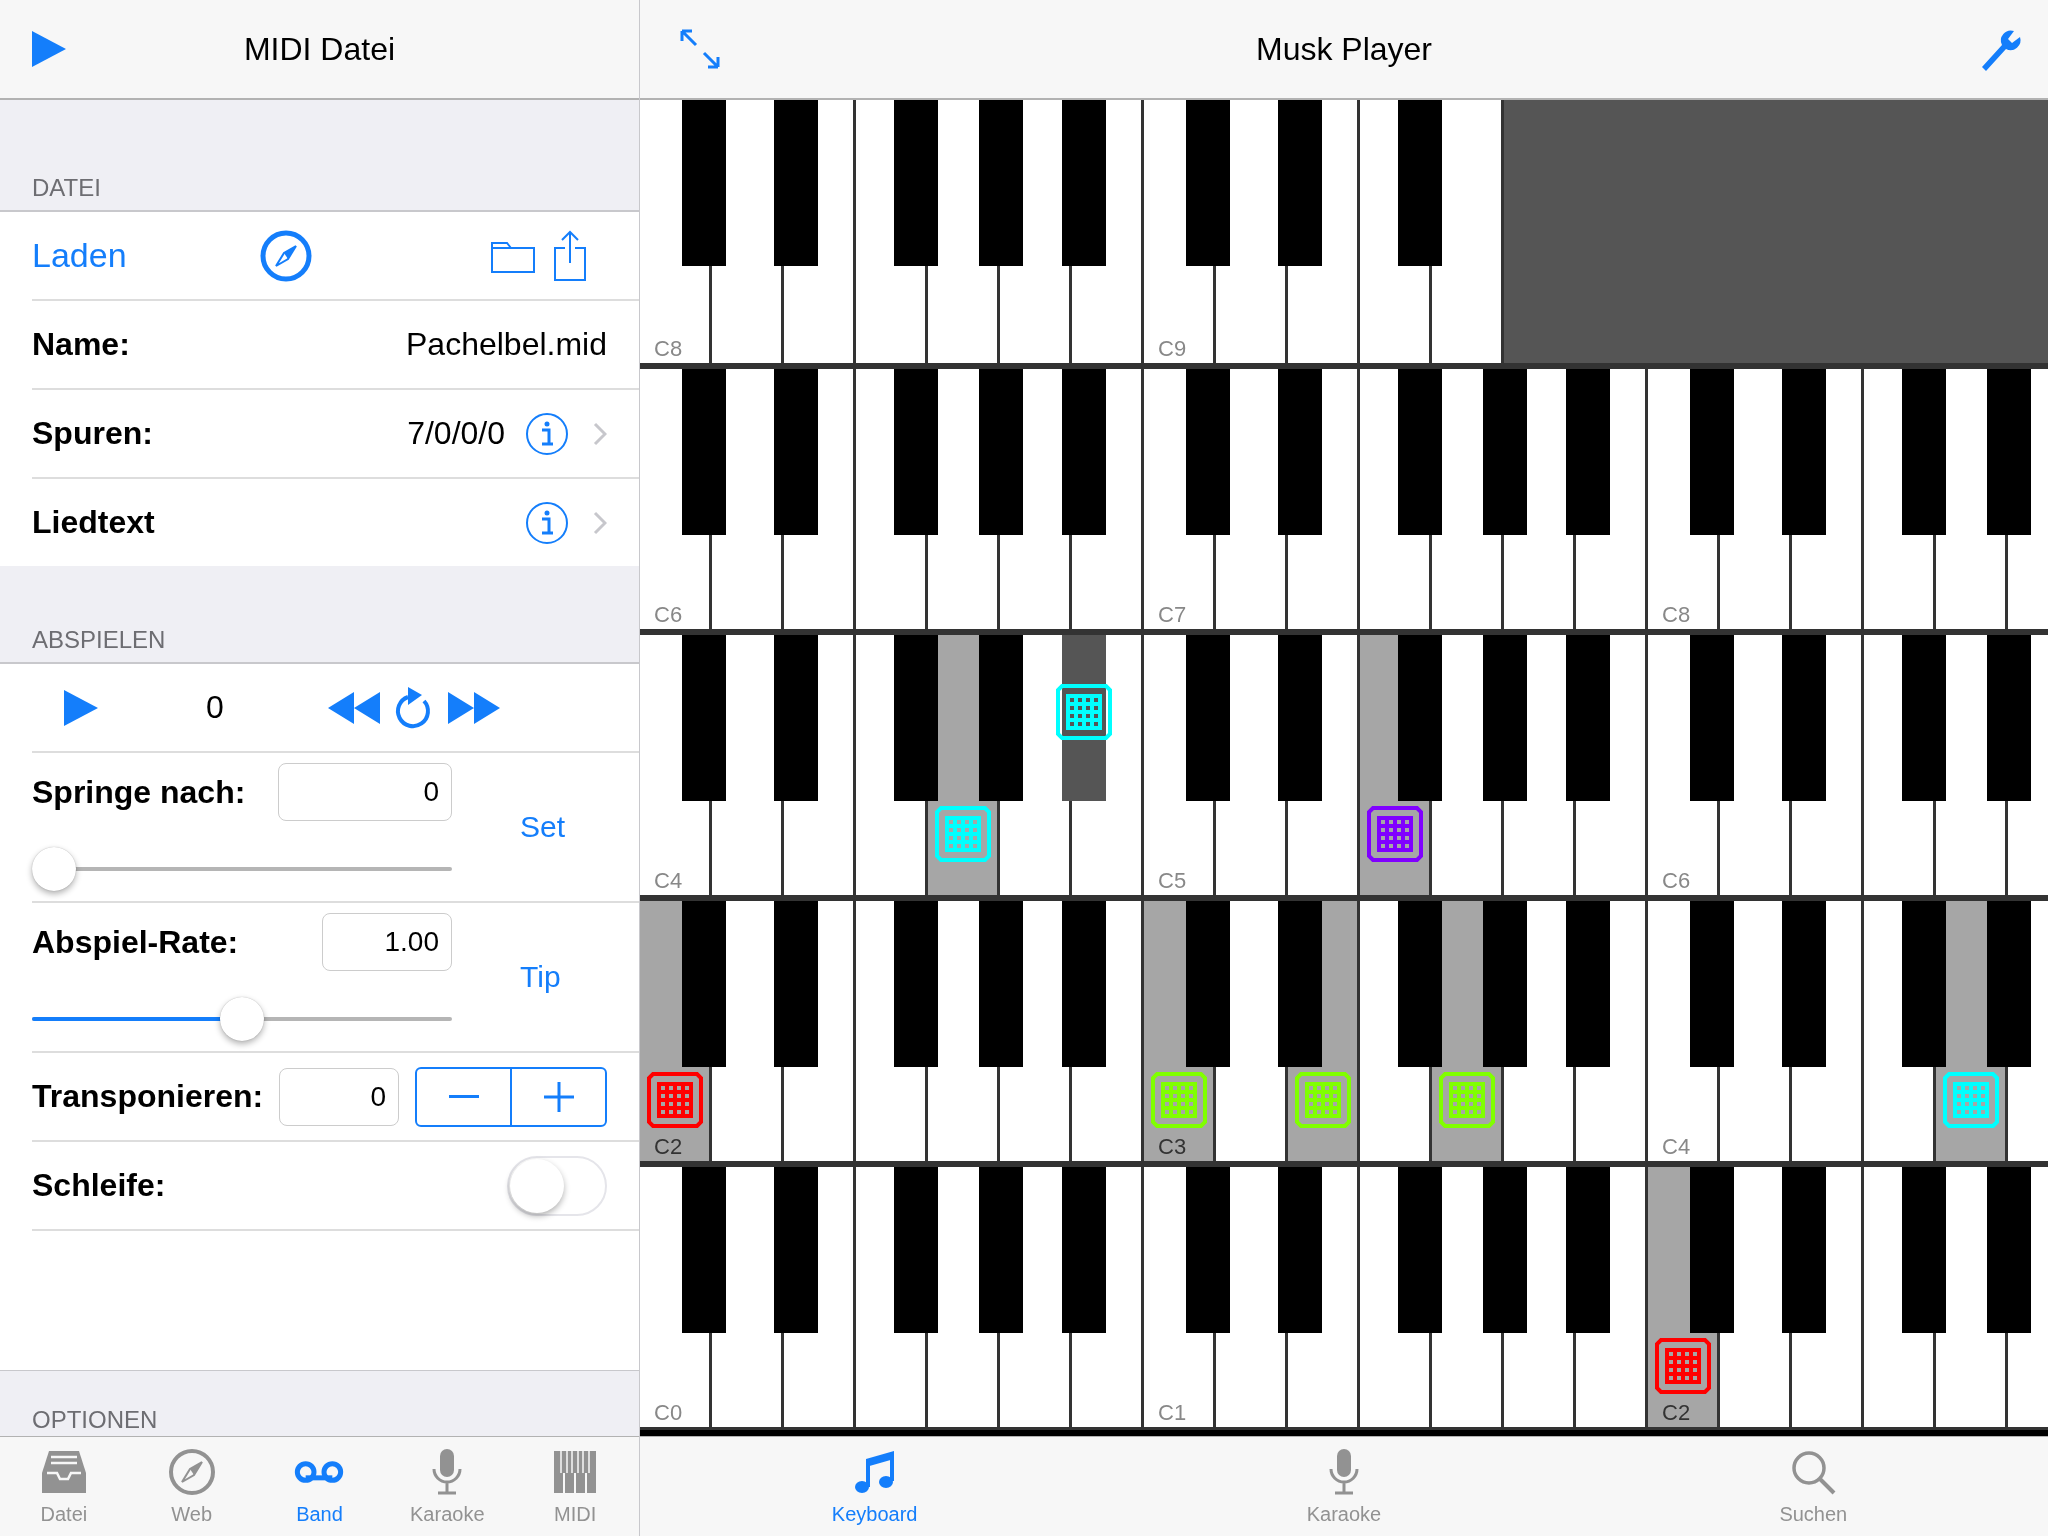  What do you see at coordinates (558, 1096) in the screenshot?
I see `plus-icon` at bounding box center [558, 1096].